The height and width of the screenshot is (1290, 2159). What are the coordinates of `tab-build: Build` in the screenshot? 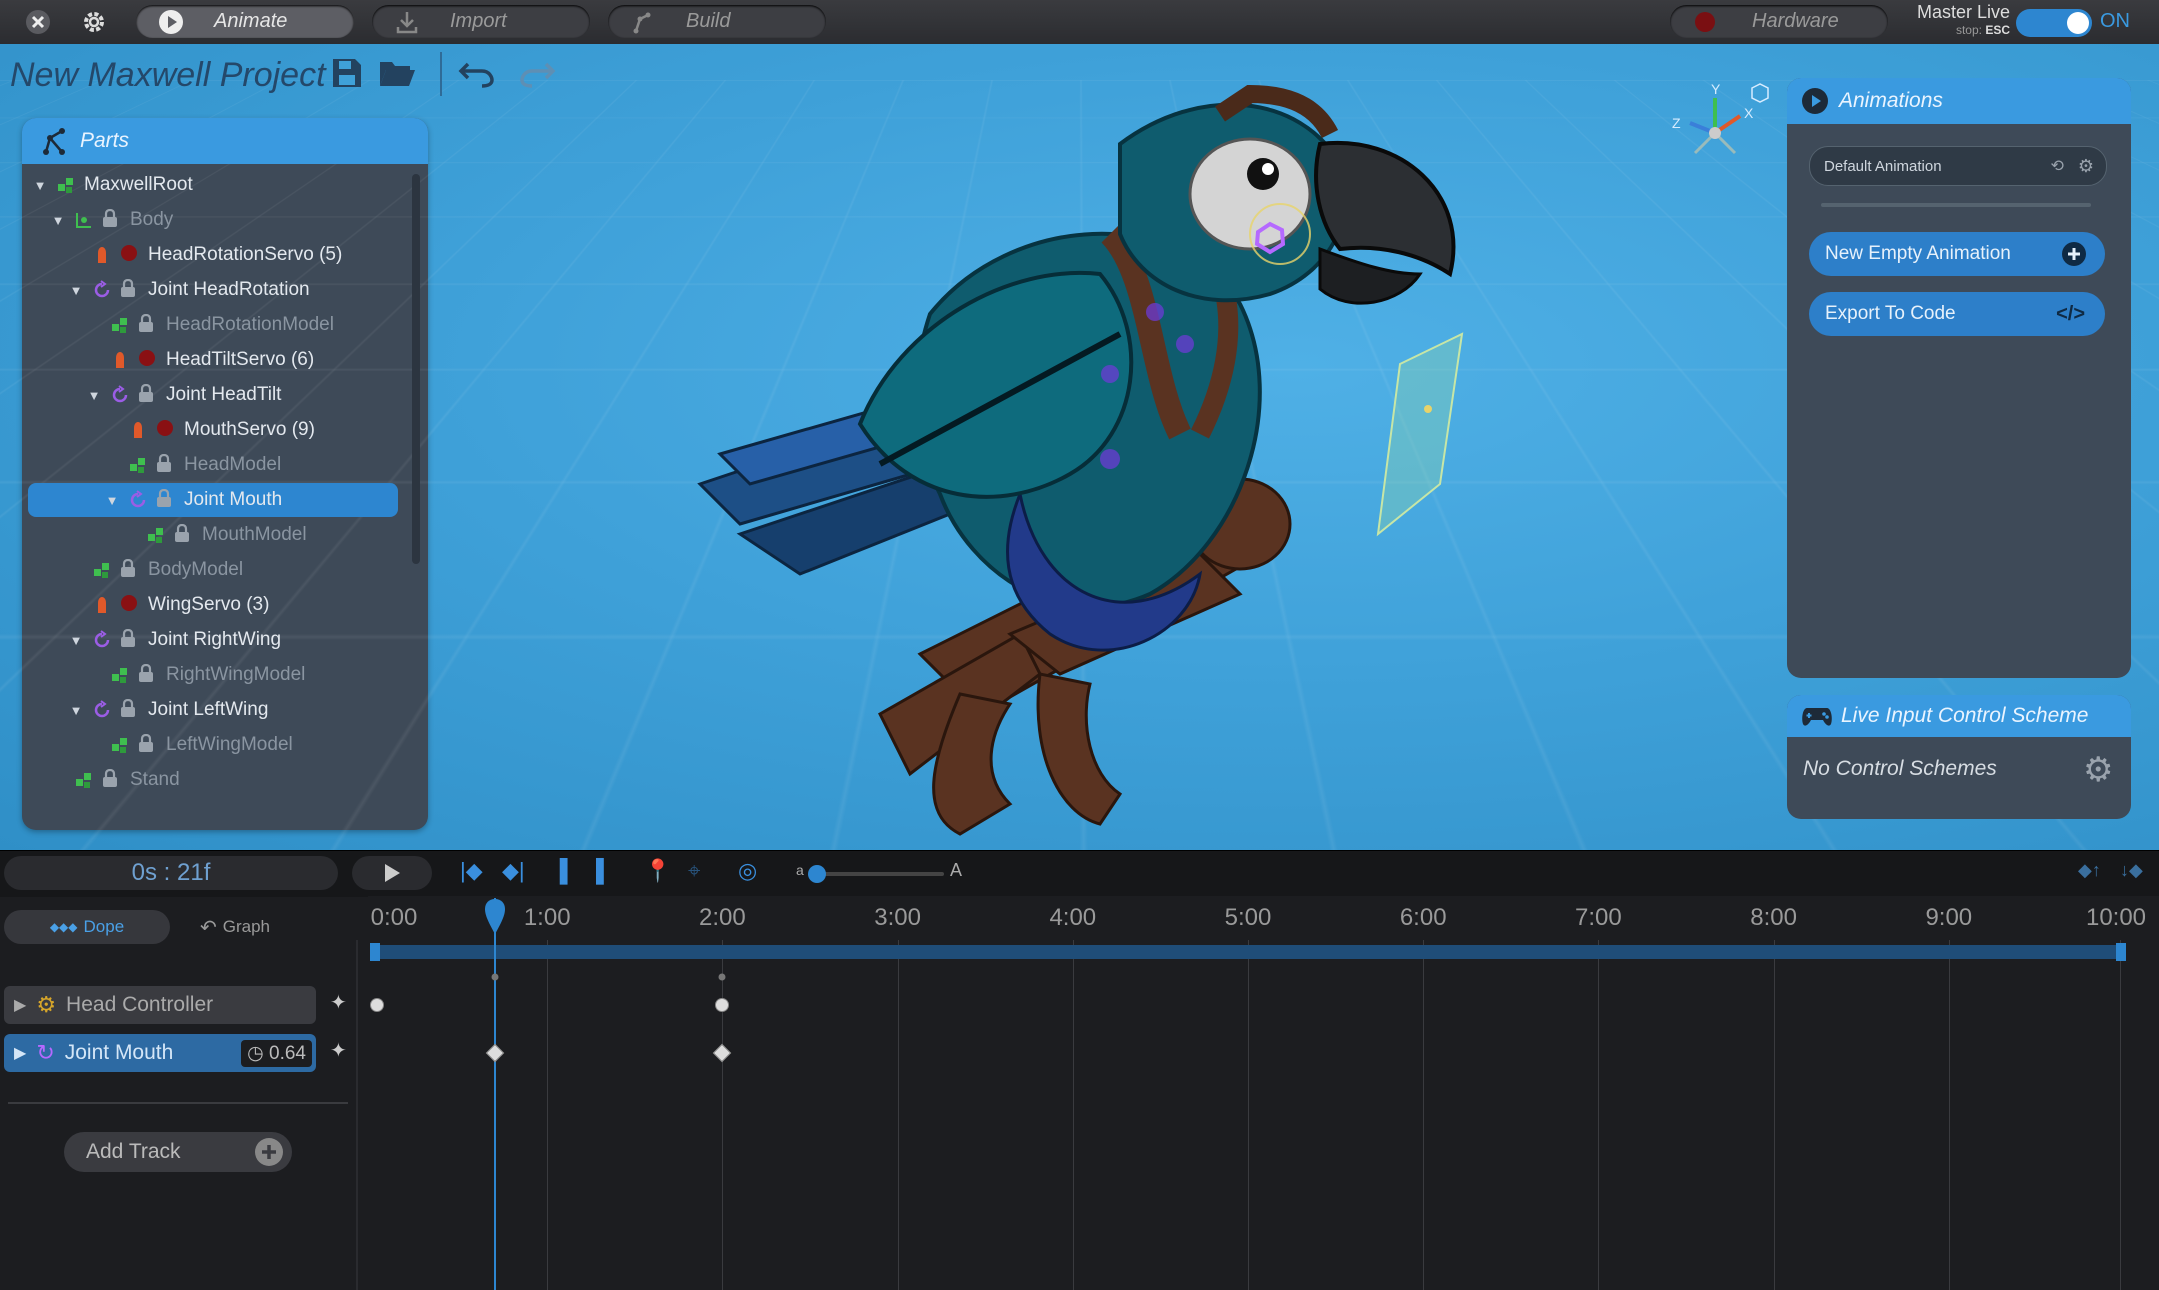 It's located at (717, 21).